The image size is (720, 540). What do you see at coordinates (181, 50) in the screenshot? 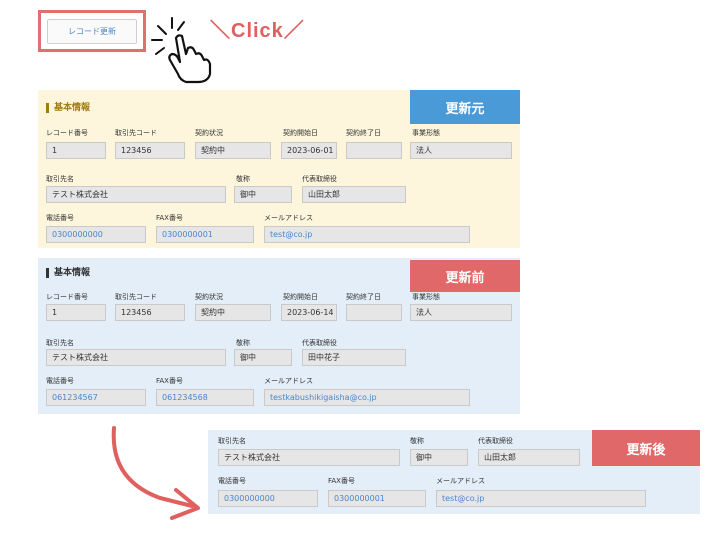
I see `pointing-hand-icon` at bounding box center [181, 50].